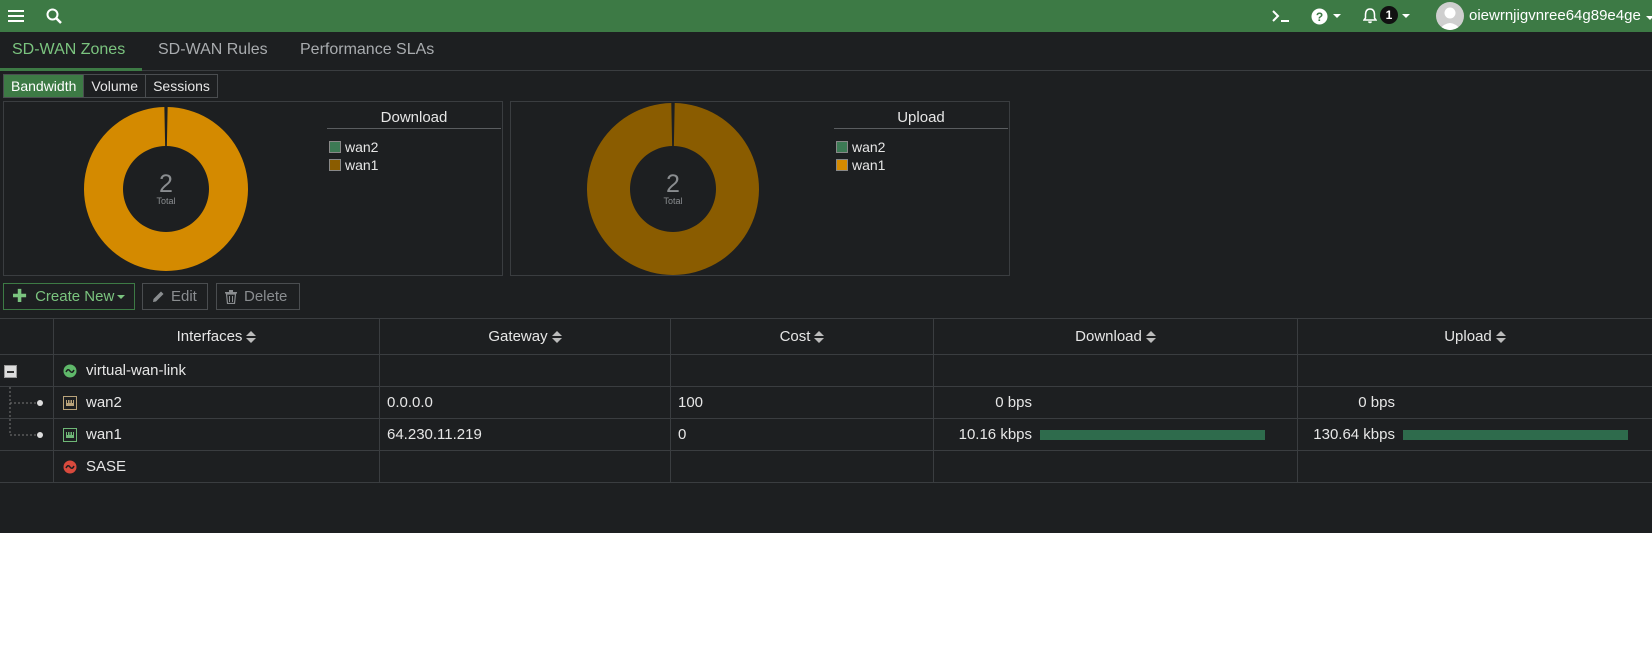 The width and height of the screenshot is (1652, 648). What do you see at coordinates (209, 336) in the screenshot?
I see `header-label: Interfaces` at bounding box center [209, 336].